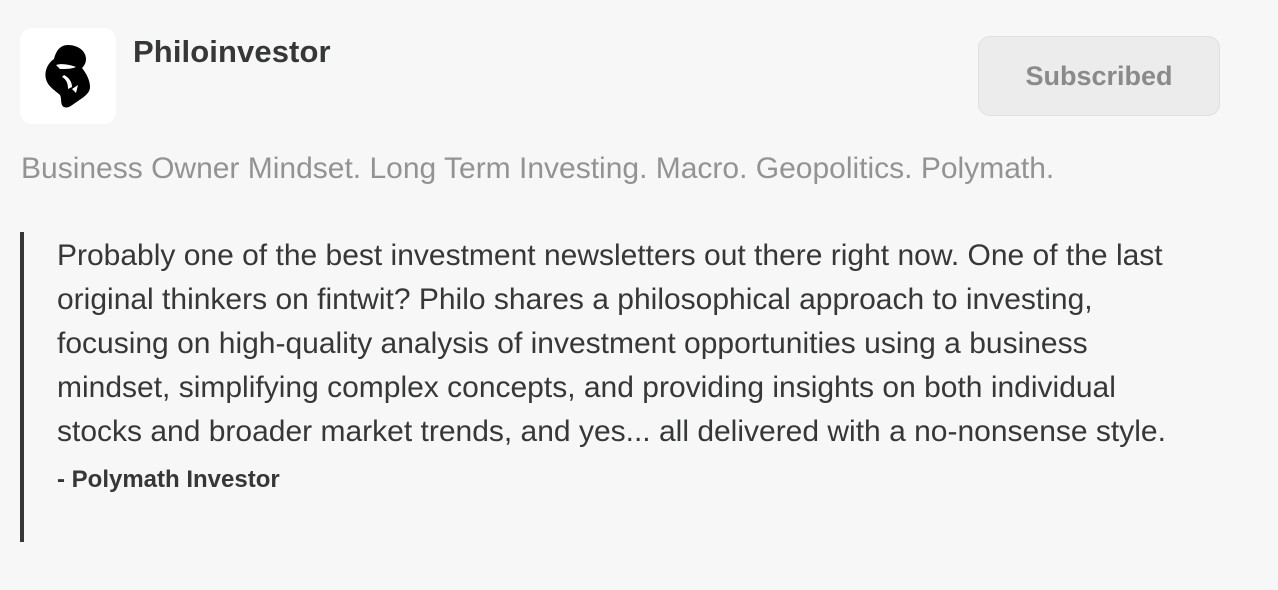 The width and height of the screenshot is (1278, 590). I want to click on thinker-silhouette-icon, so click(67, 76).